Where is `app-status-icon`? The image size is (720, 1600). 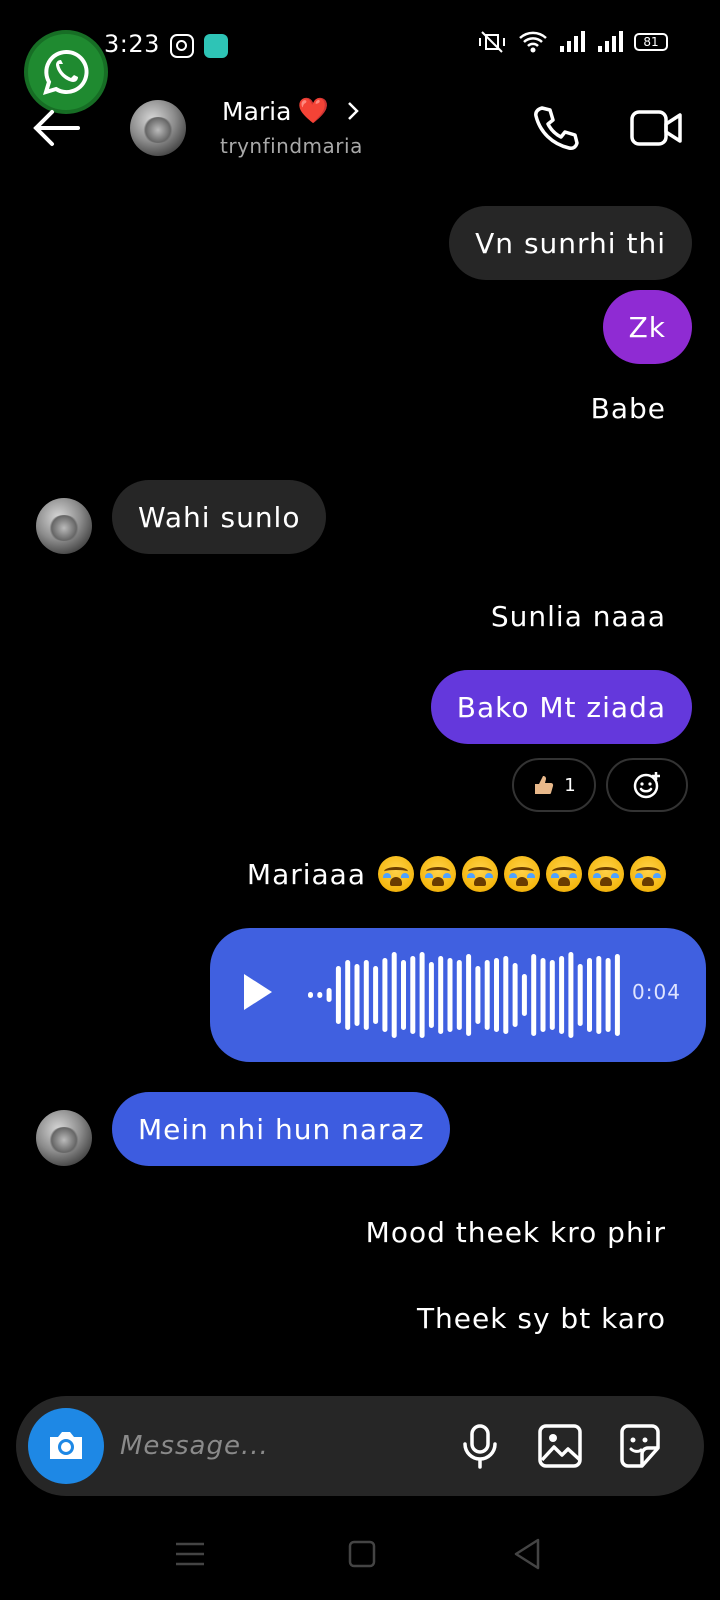
app-status-icon is located at coordinates (216, 46).